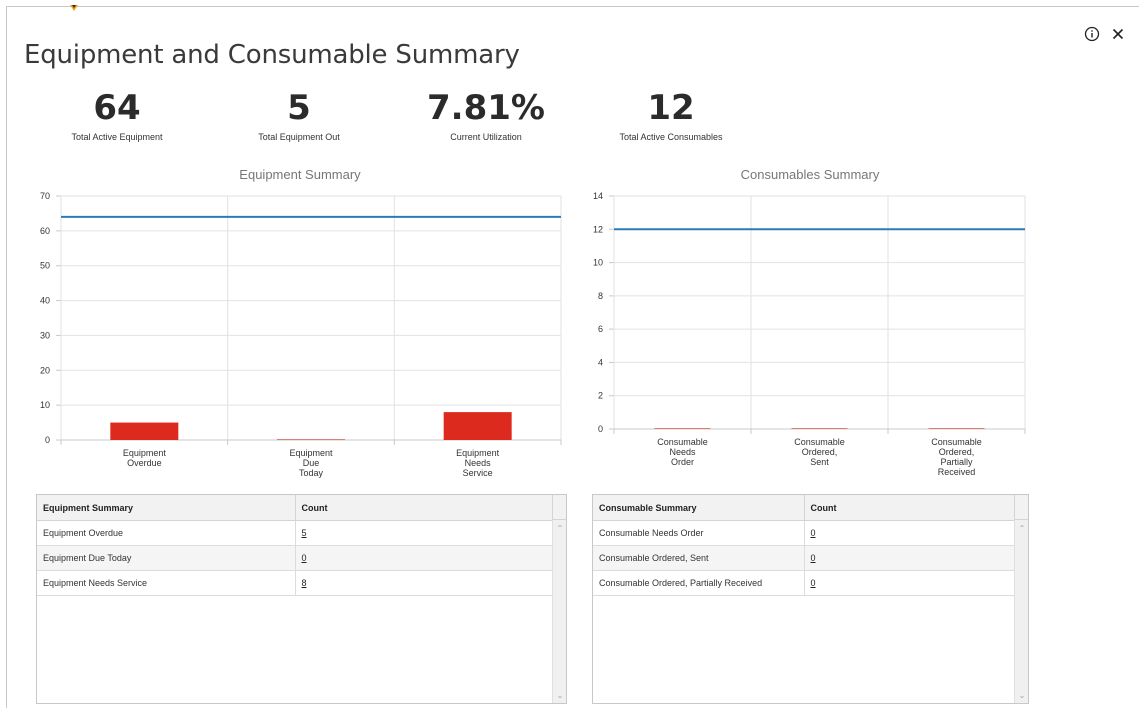  What do you see at coordinates (47, 440) in the screenshot?
I see `equipment-y-tick-label: 0` at bounding box center [47, 440].